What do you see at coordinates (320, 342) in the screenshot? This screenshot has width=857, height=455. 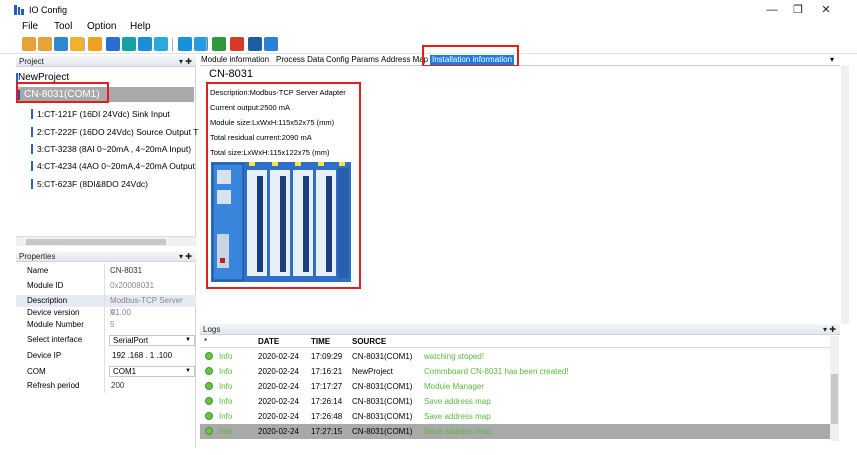 I see `col-time: TIME` at bounding box center [320, 342].